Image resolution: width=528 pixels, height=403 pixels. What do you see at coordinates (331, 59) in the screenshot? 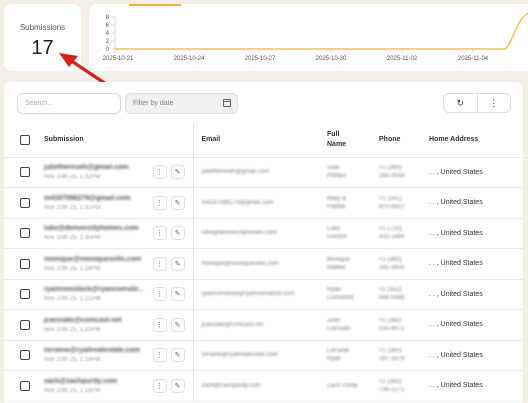
I see `x-tick-label: 2025-10-30` at bounding box center [331, 59].